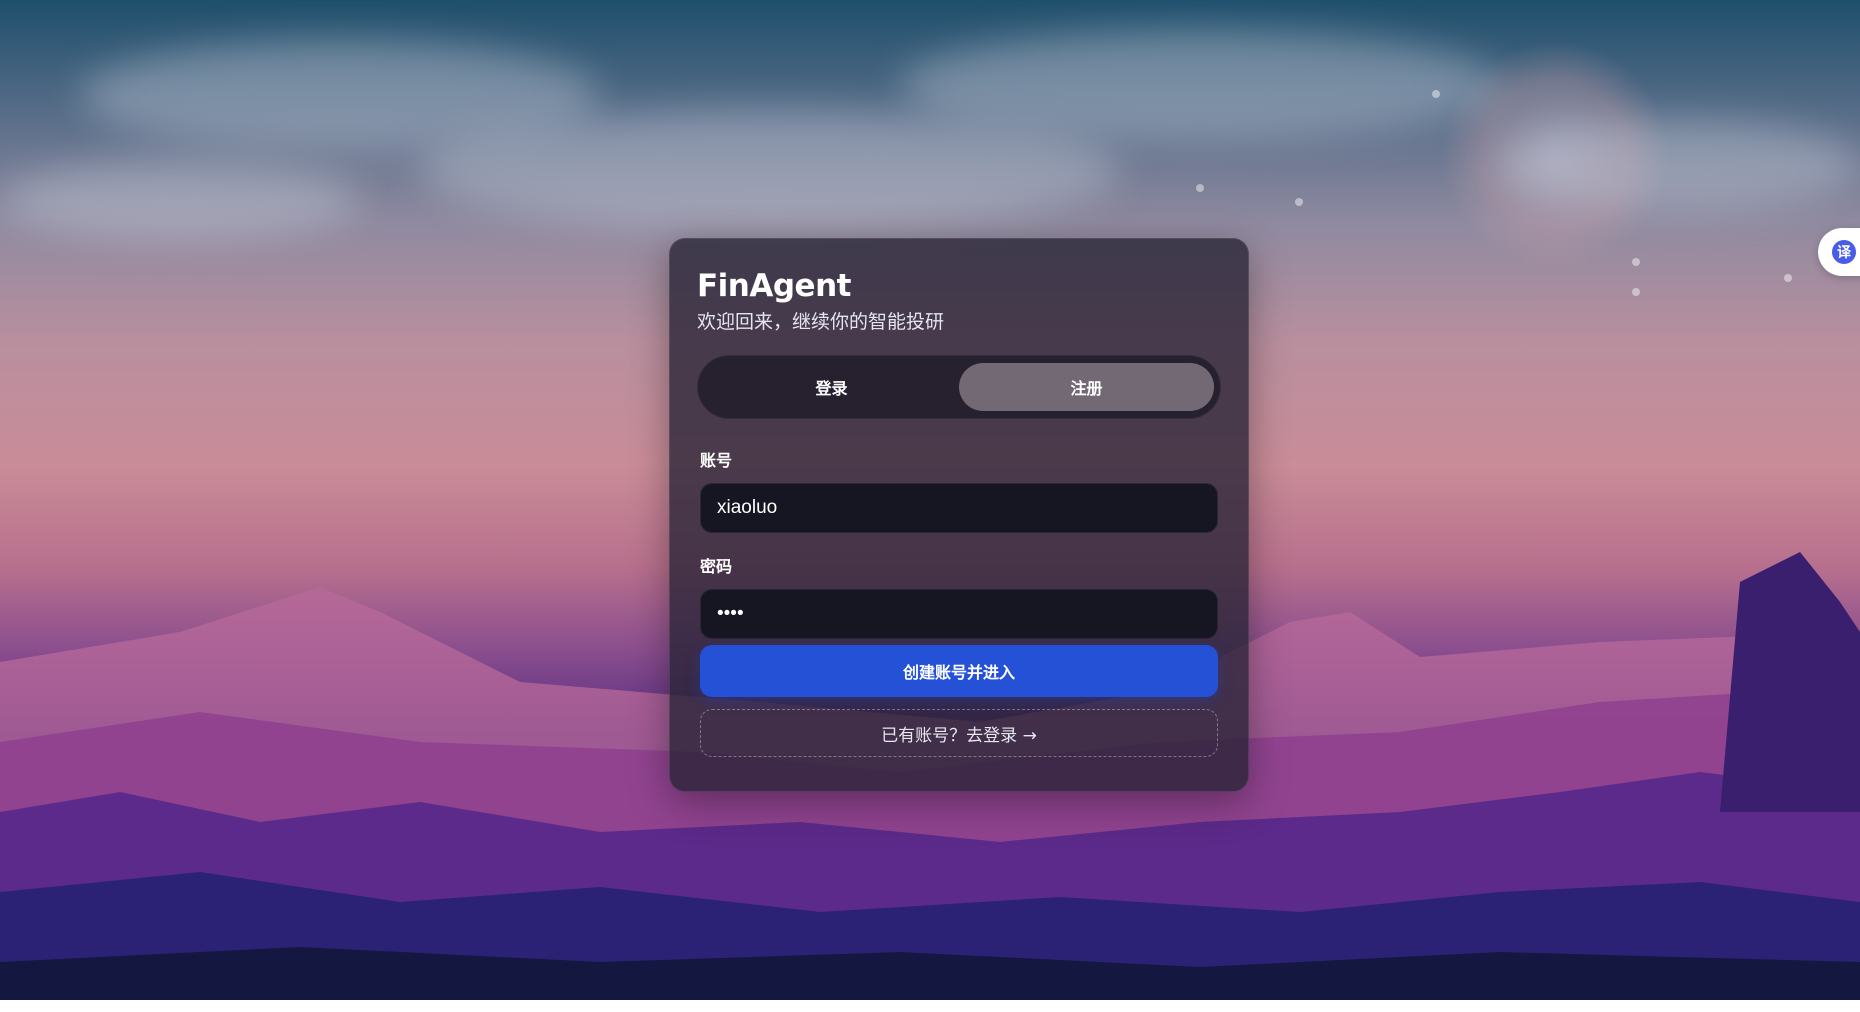 This screenshot has height=1012, width=1860. Describe the element at coordinates (831, 387) in the screenshot. I see `tab-login: 登录` at that location.